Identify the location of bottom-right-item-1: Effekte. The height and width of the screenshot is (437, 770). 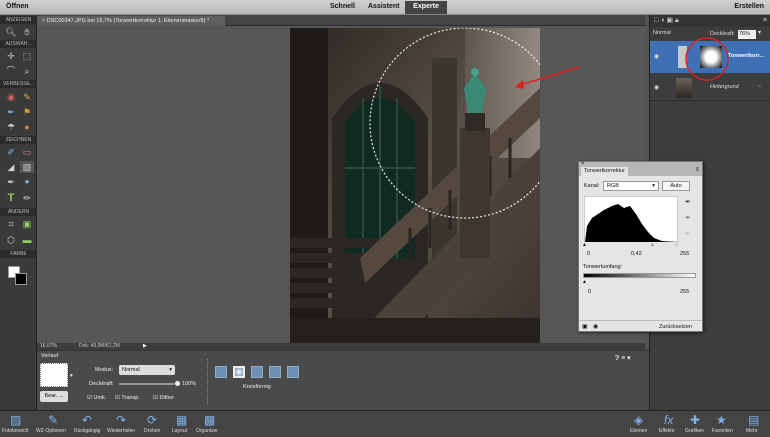
(666, 431).